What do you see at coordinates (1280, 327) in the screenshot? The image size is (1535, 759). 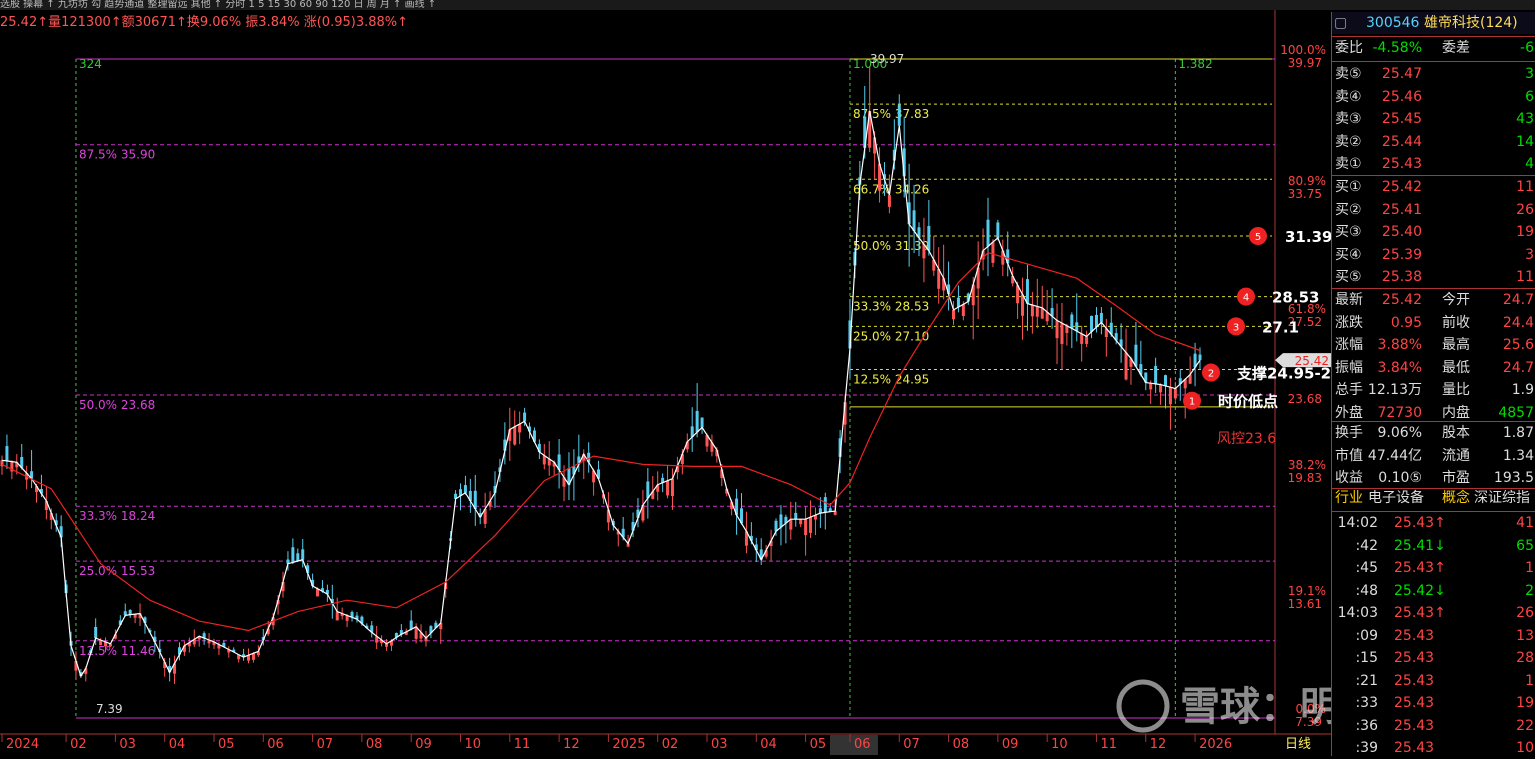 I see `annotation-text-3: 27.1` at bounding box center [1280, 327].